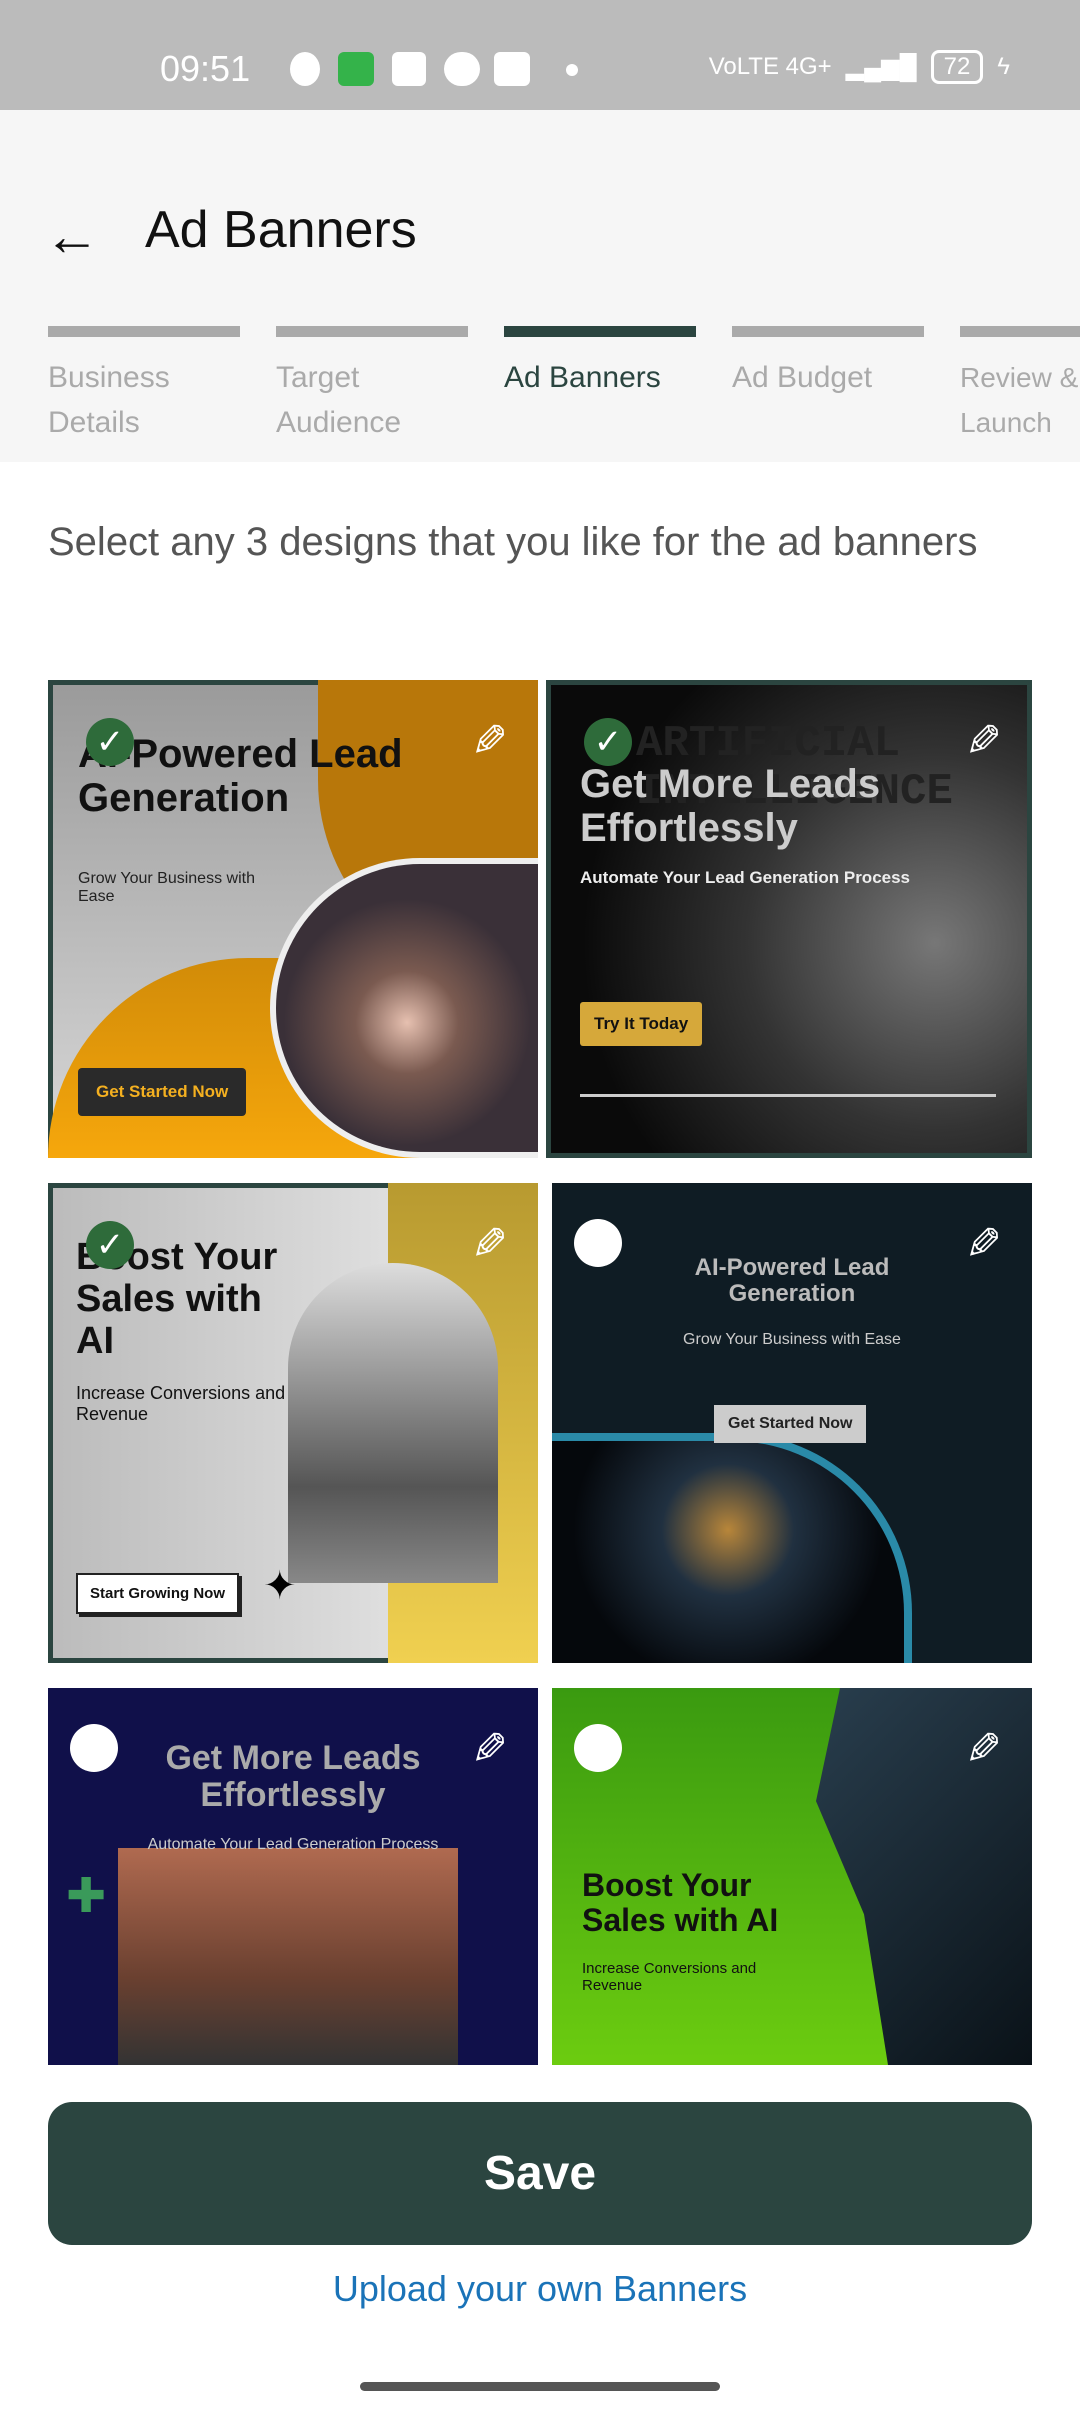 This screenshot has width=1080, height=2412. I want to click on chat-icon, so click(305, 69).